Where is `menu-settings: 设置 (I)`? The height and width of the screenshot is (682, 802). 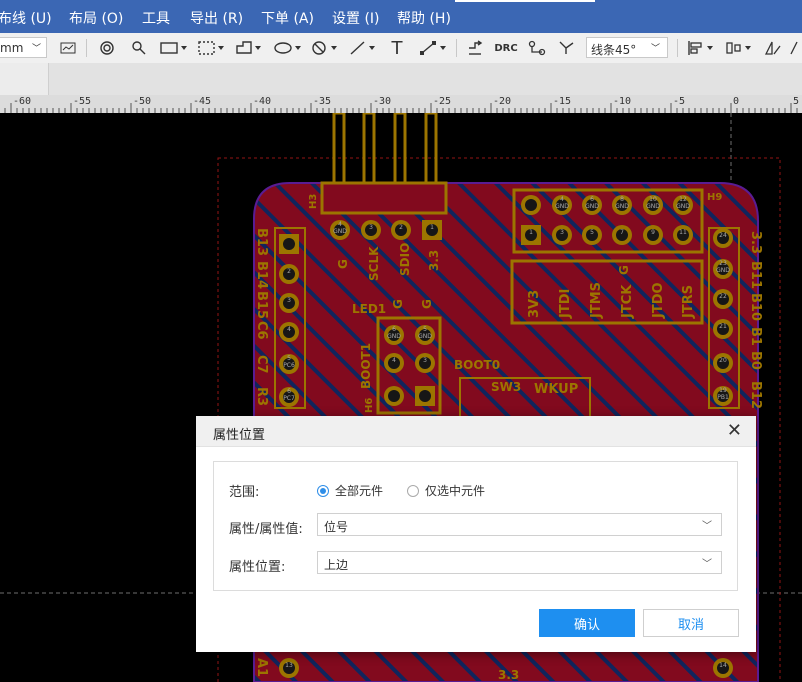 menu-settings: 设置 (I) is located at coordinates (356, 18).